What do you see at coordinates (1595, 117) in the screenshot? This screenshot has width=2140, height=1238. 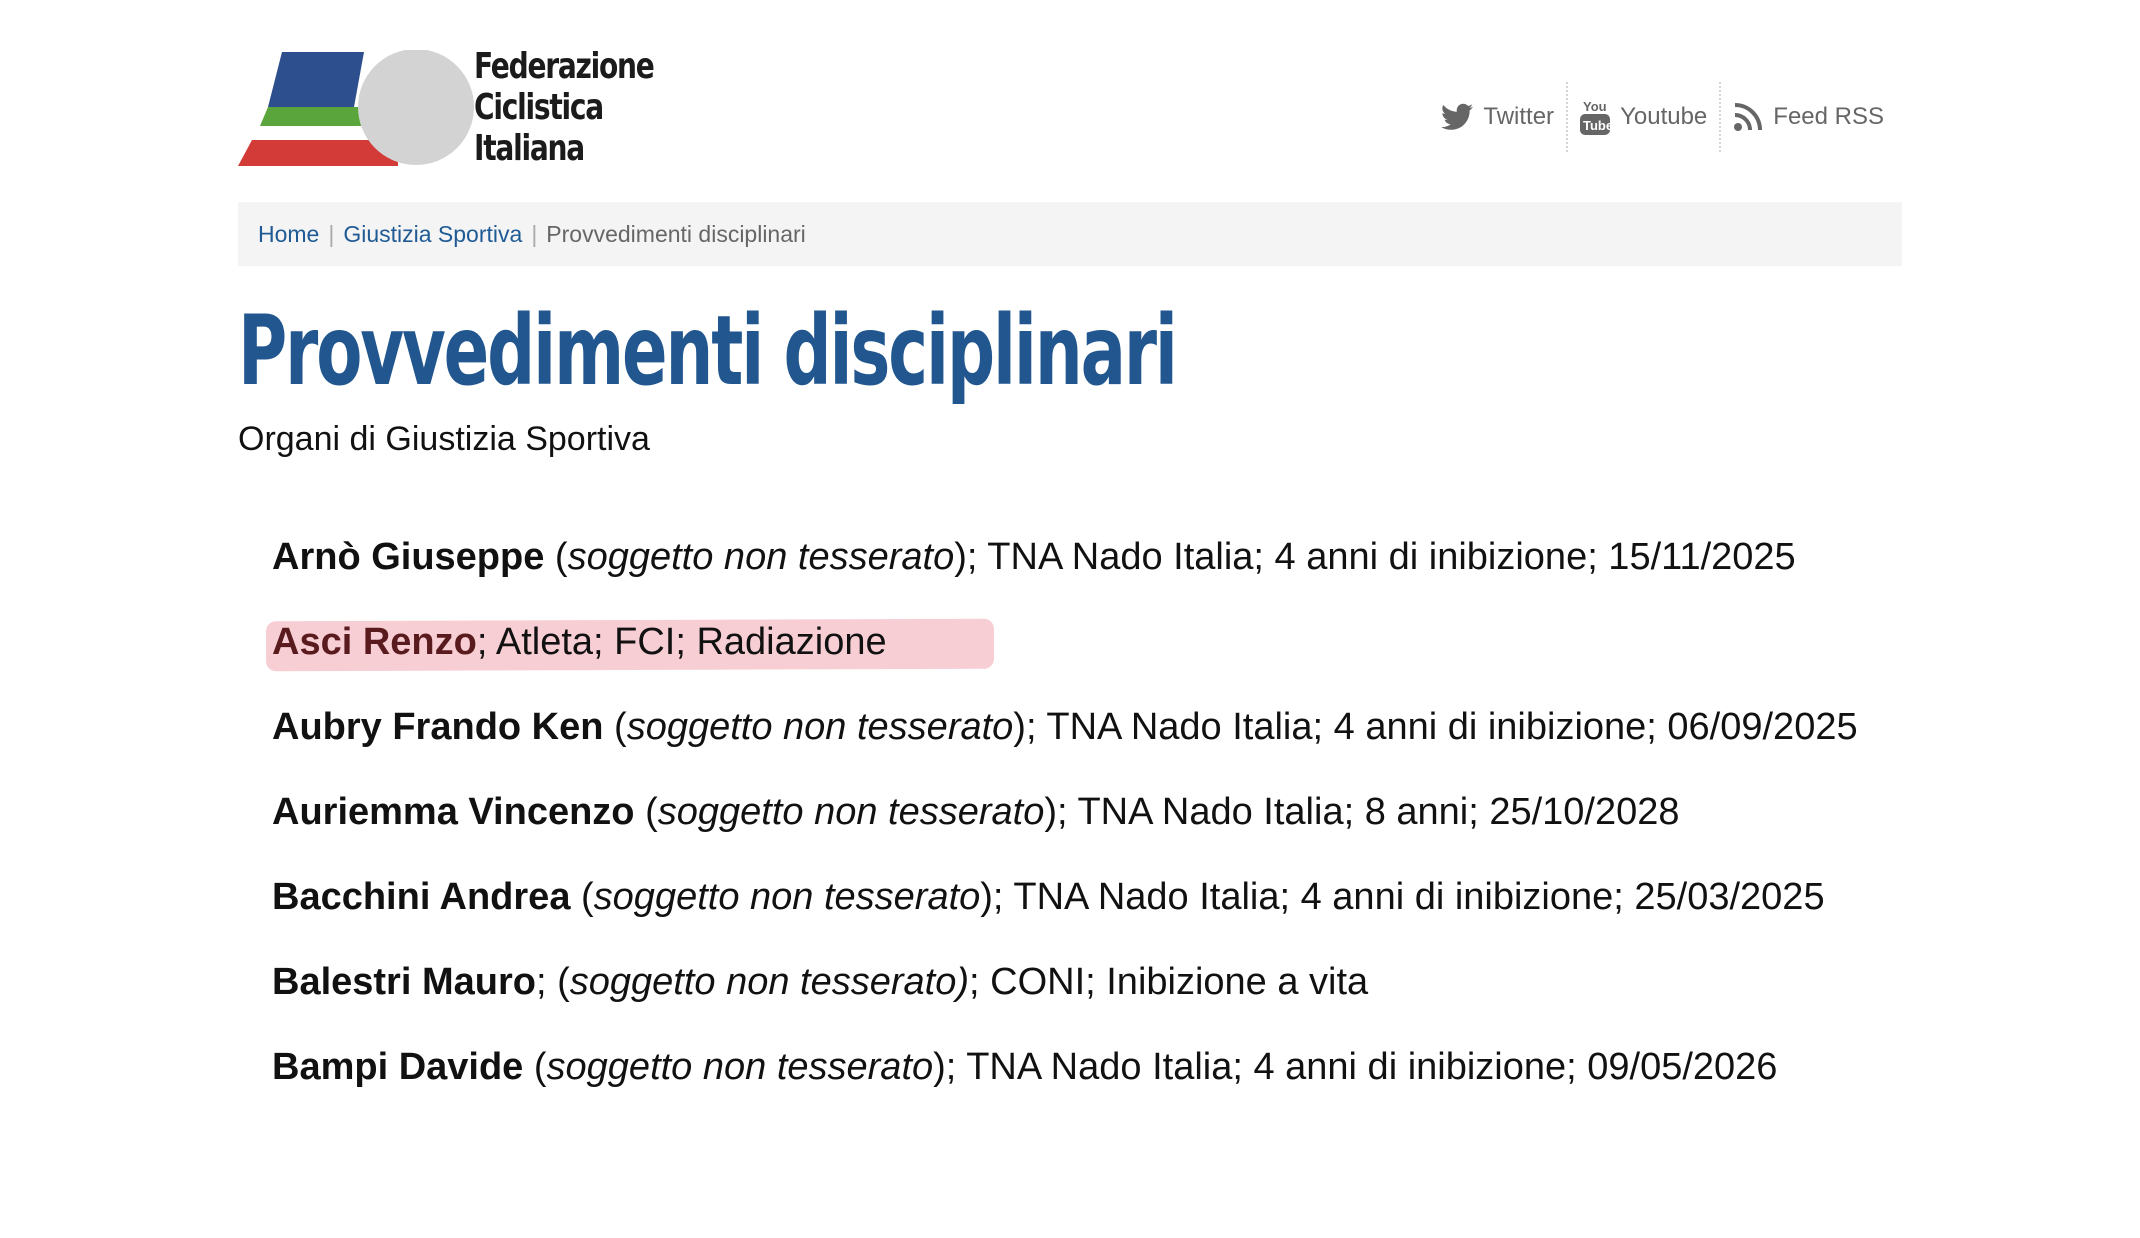 I see `youtube-icon: You Tube` at bounding box center [1595, 117].